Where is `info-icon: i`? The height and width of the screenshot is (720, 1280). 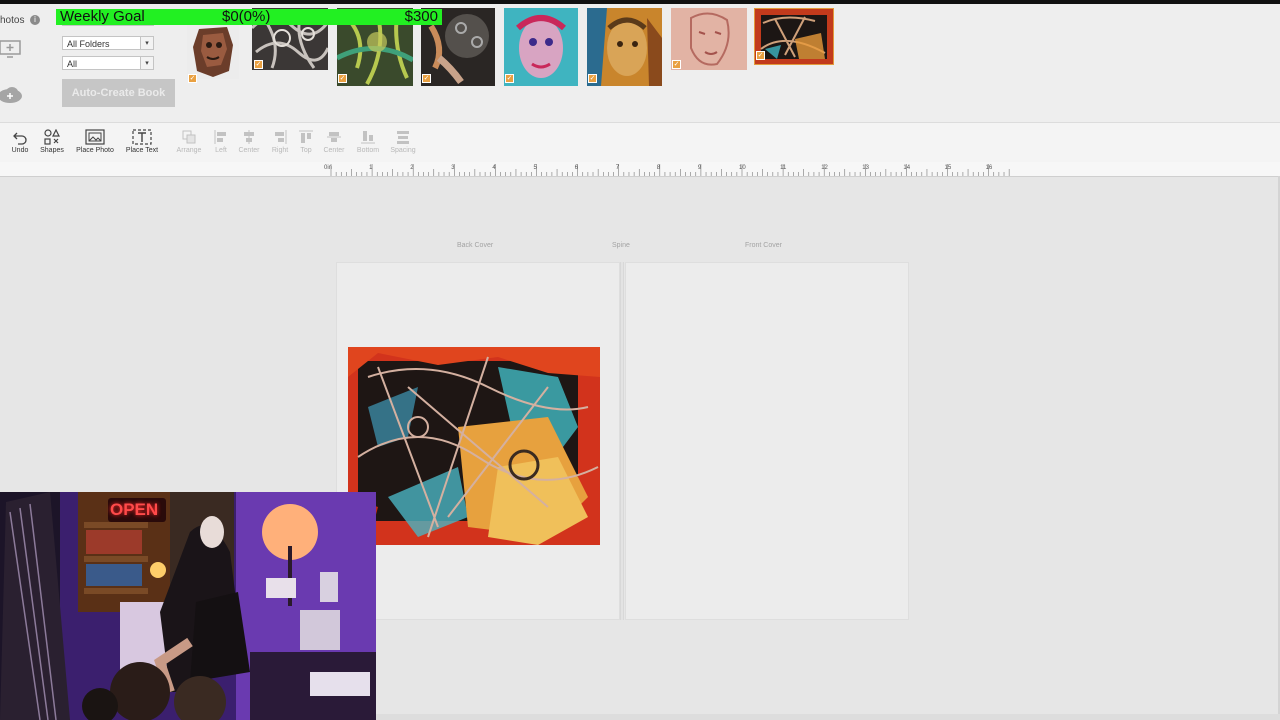 info-icon: i is located at coordinates (35, 20).